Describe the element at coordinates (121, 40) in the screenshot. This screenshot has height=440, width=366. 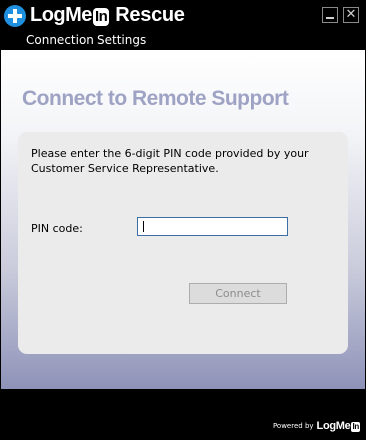
I see `menu-settings: Settings` at that location.